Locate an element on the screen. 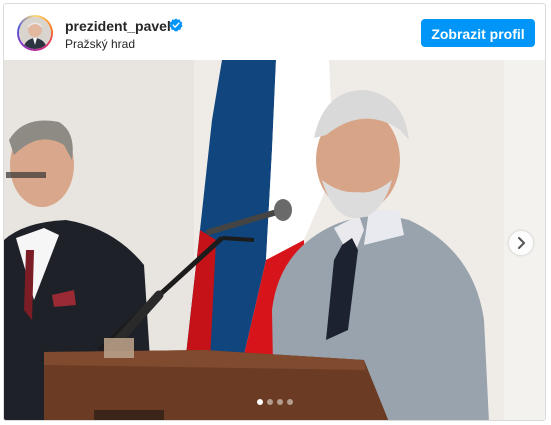  avatar is located at coordinates (35, 33).